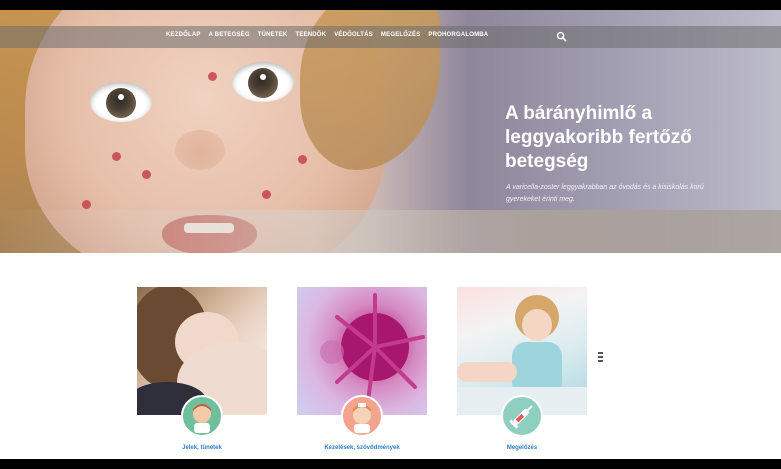 This screenshot has width=781, height=469. I want to click on nav-item-prevention: Megelőzés, so click(400, 35).